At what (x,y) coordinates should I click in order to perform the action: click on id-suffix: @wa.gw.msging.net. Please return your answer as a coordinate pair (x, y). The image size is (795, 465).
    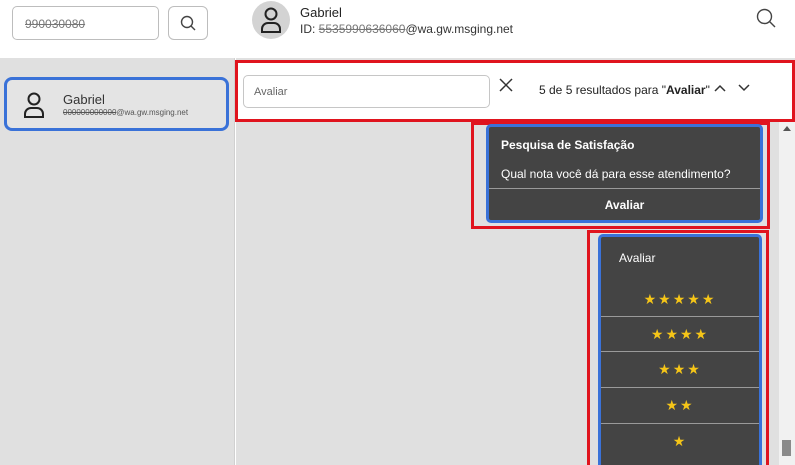
    Looking at the image, I should click on (459, 29).